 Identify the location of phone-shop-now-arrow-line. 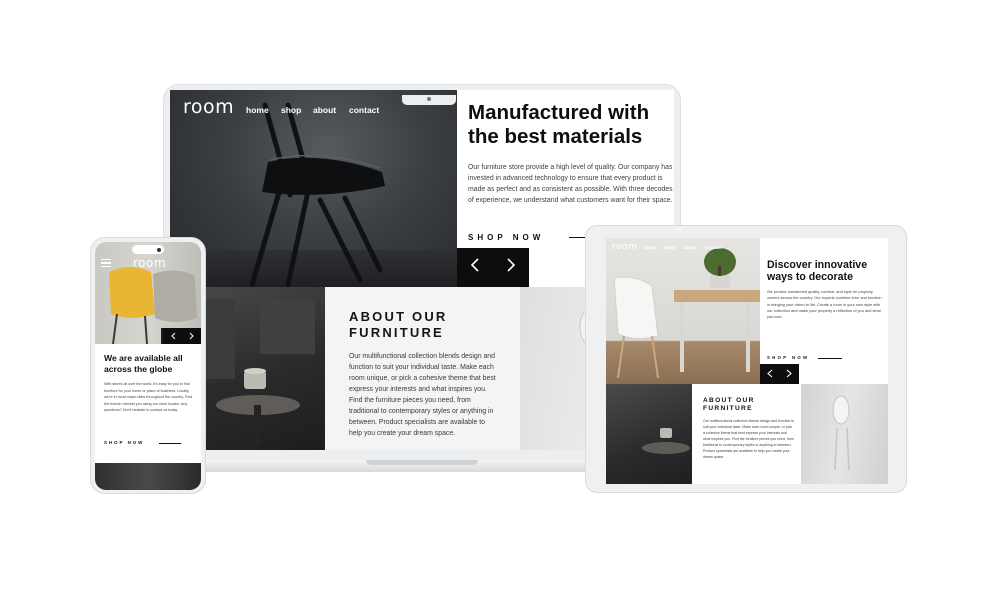
(170, 443).